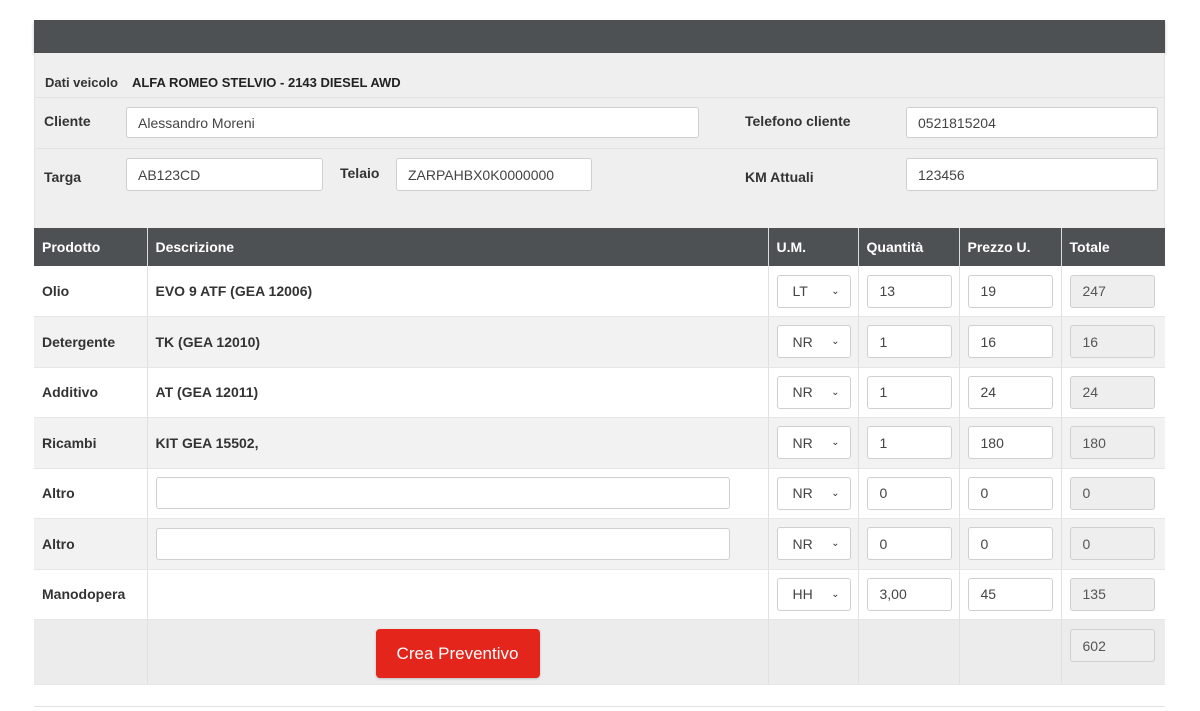 This screenshot has height=711, width=1200. I want to click on panel-header-bar, so click(599, 36).